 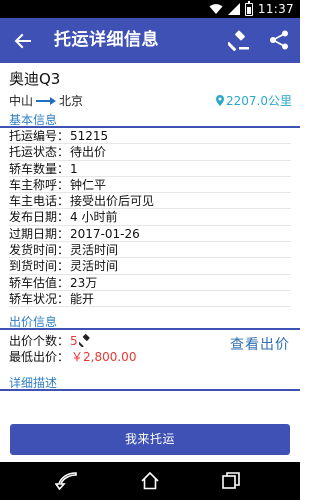 What do you see at coordinates (39, 341) in the screenshot?
I see `bid-count-label: 出价个数：` at bounding box center [39, 341].